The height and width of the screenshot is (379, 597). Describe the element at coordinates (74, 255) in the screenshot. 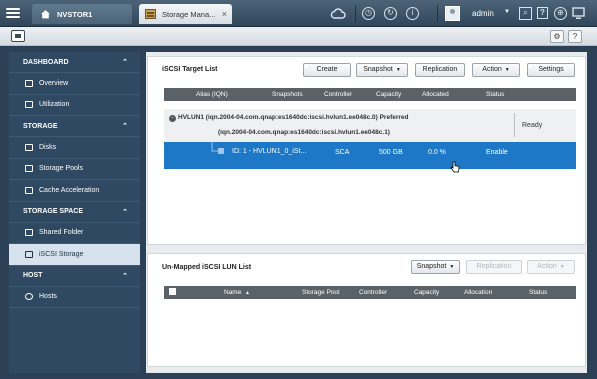

I see `sidebar-item-iscsi-storage: iSCSI Storage` at that location.